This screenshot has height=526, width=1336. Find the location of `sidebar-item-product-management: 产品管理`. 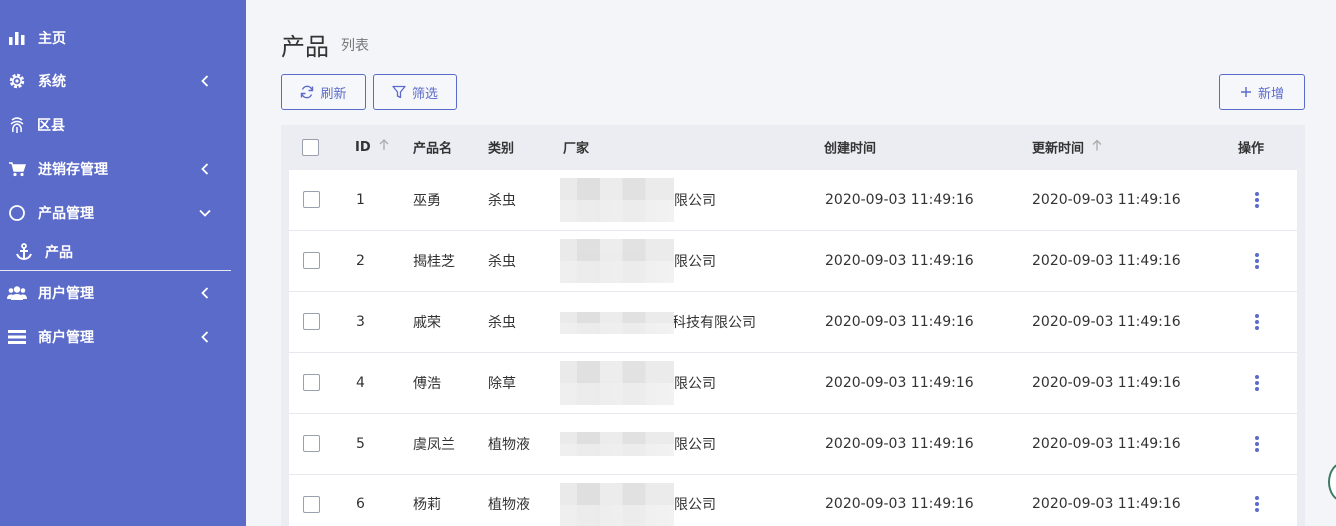

sidebar-item-product-management: 产品管理 is located at coordinates (115, 213).